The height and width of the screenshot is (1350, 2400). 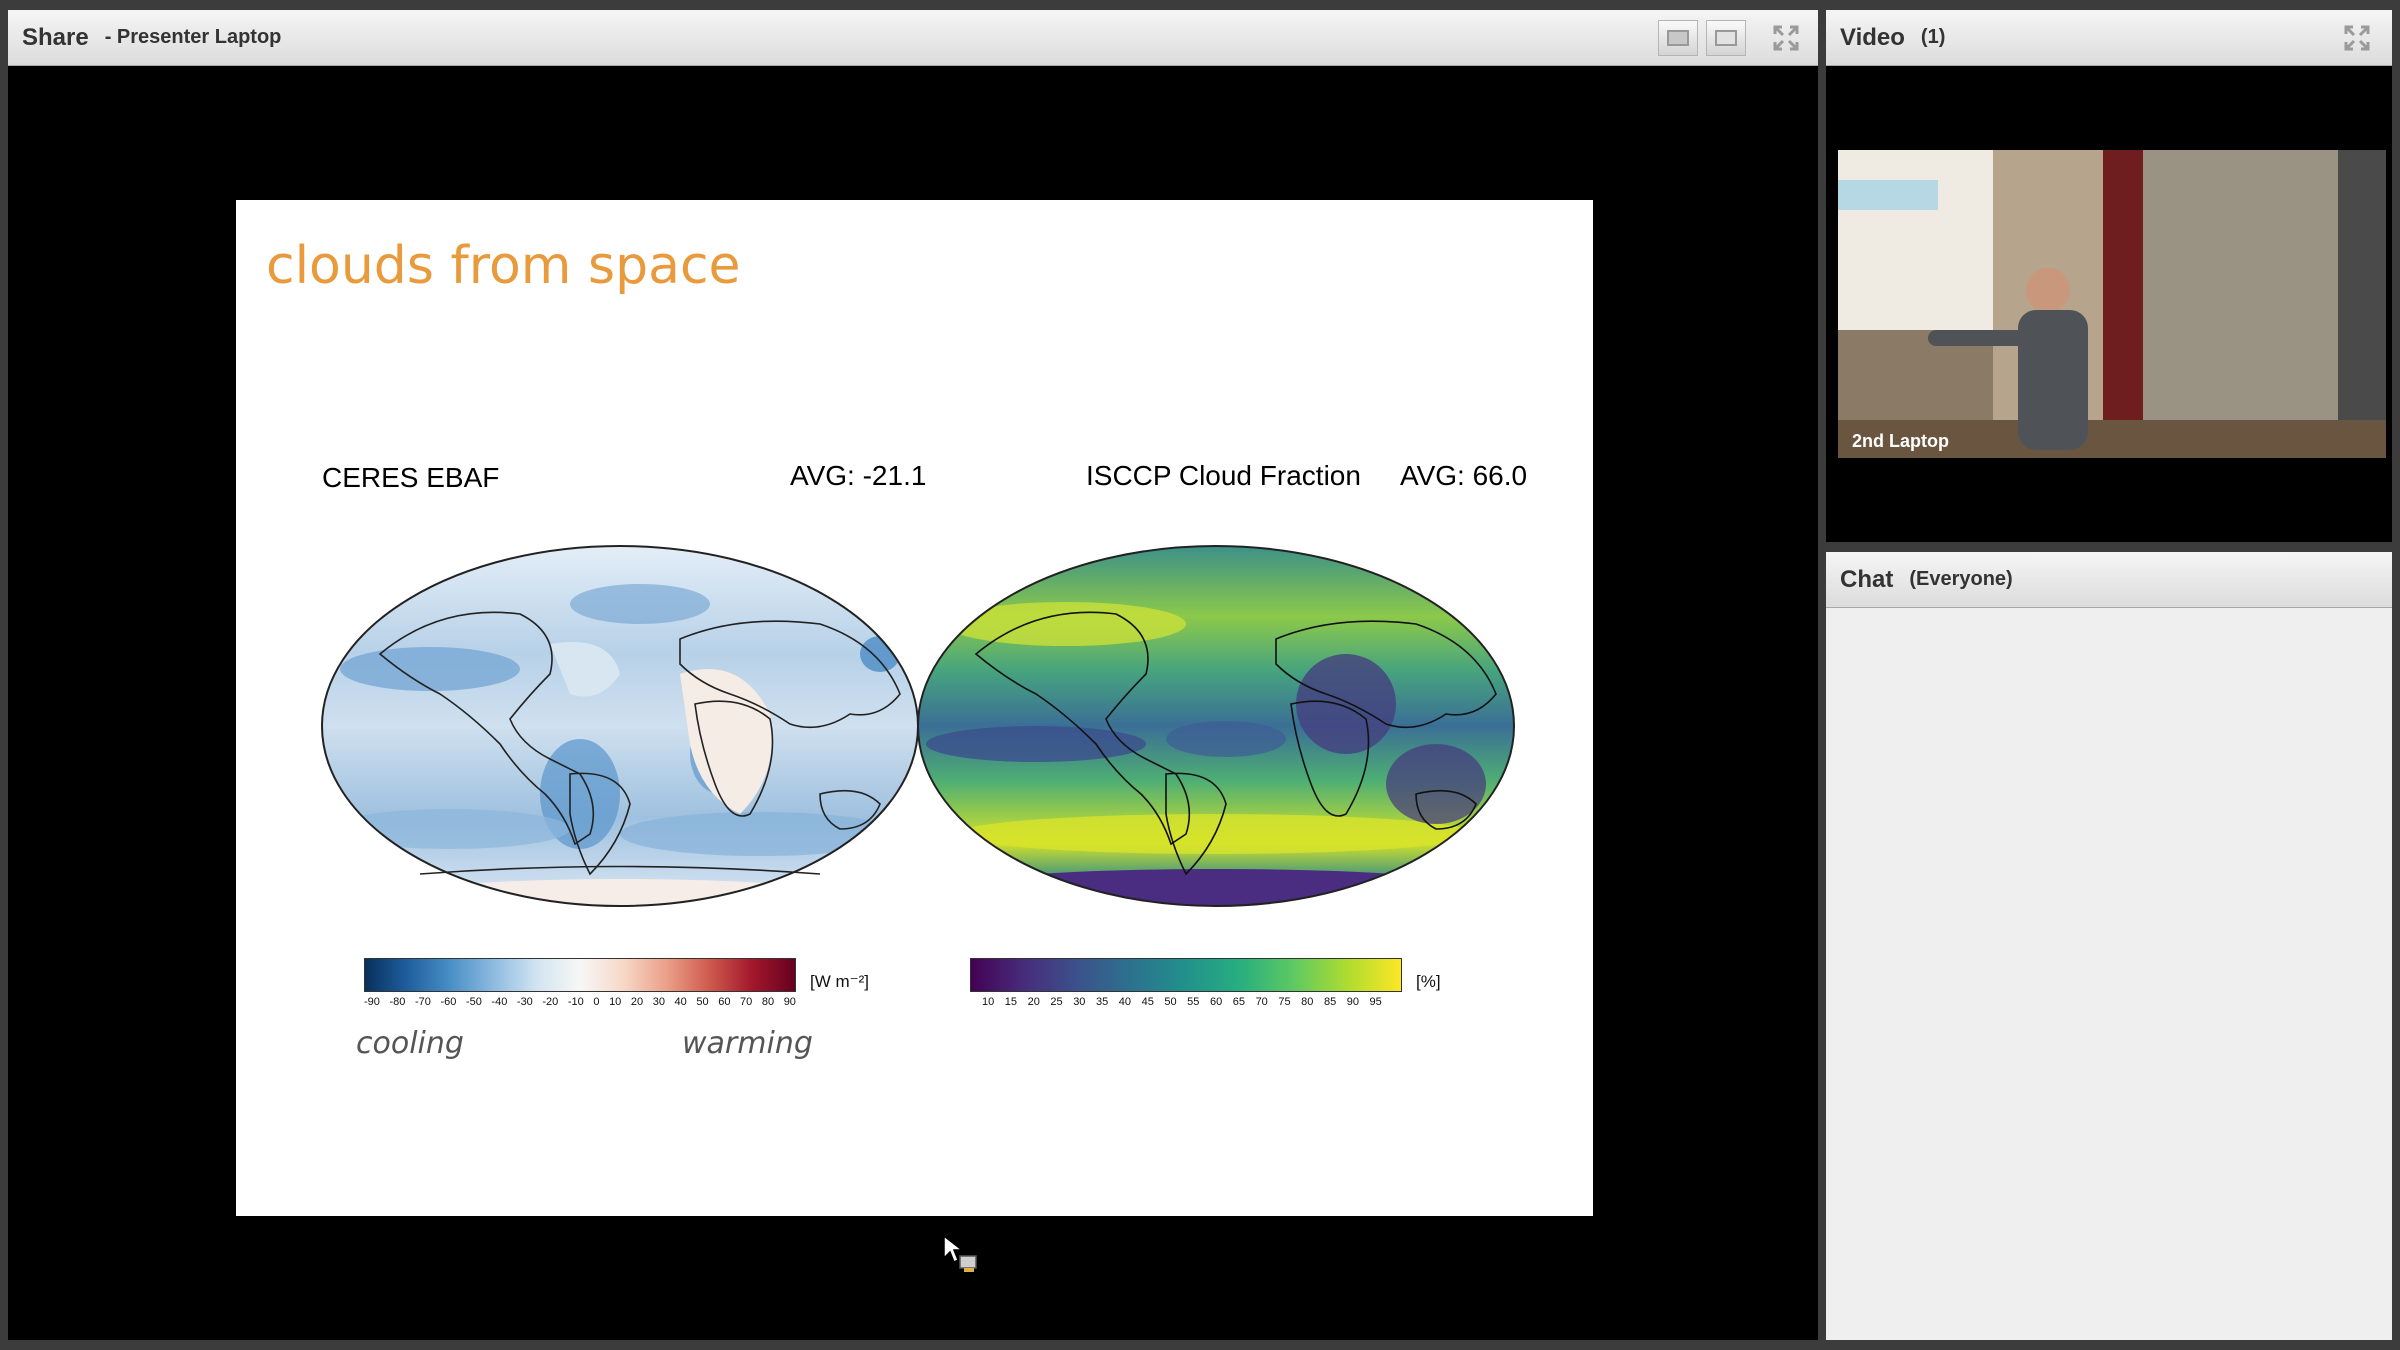 What do you see at coordinates (913, 38) in the screenshot?
I see `share-pod-header: Share - Presenter Laptop` at bounding box center [913, 38].